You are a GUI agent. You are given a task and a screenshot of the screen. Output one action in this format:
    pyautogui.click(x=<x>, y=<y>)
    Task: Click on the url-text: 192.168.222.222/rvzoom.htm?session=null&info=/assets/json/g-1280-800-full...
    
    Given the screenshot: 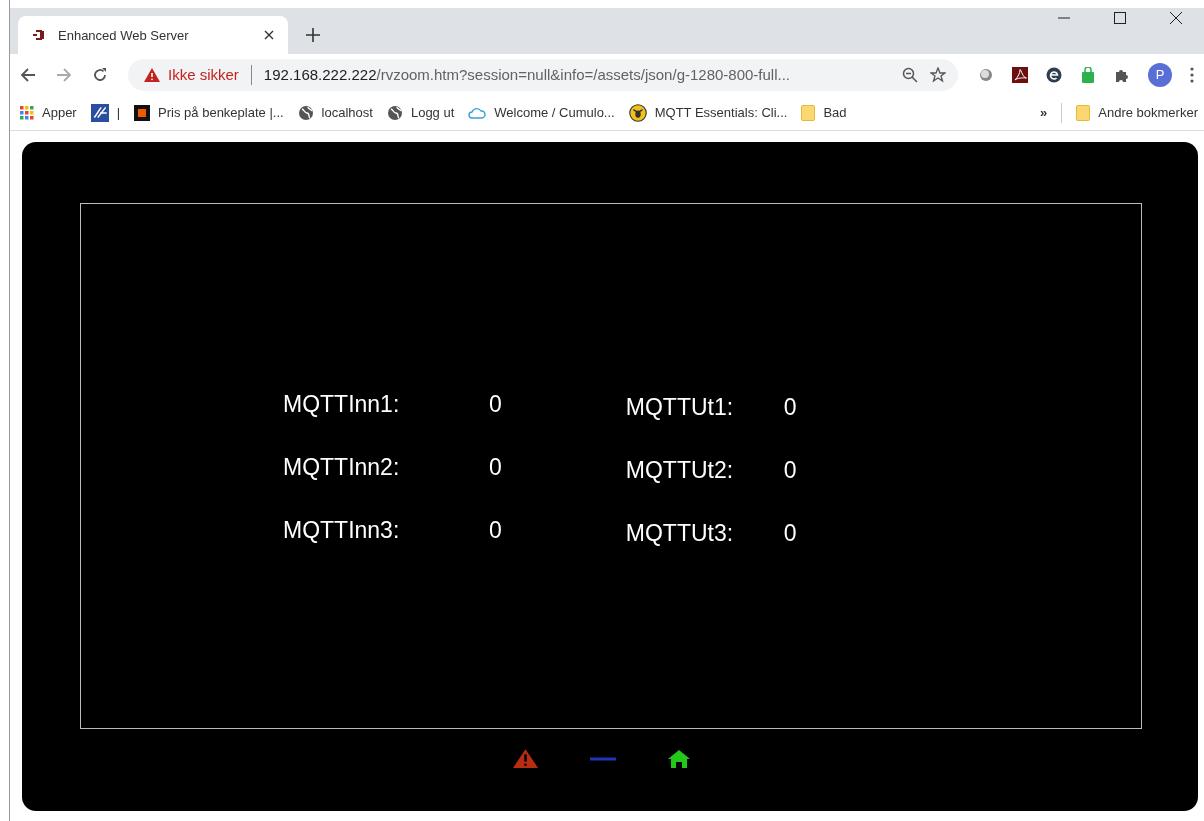 What is the action you would take?
    pyautogui.click(x=527, y=74)
    